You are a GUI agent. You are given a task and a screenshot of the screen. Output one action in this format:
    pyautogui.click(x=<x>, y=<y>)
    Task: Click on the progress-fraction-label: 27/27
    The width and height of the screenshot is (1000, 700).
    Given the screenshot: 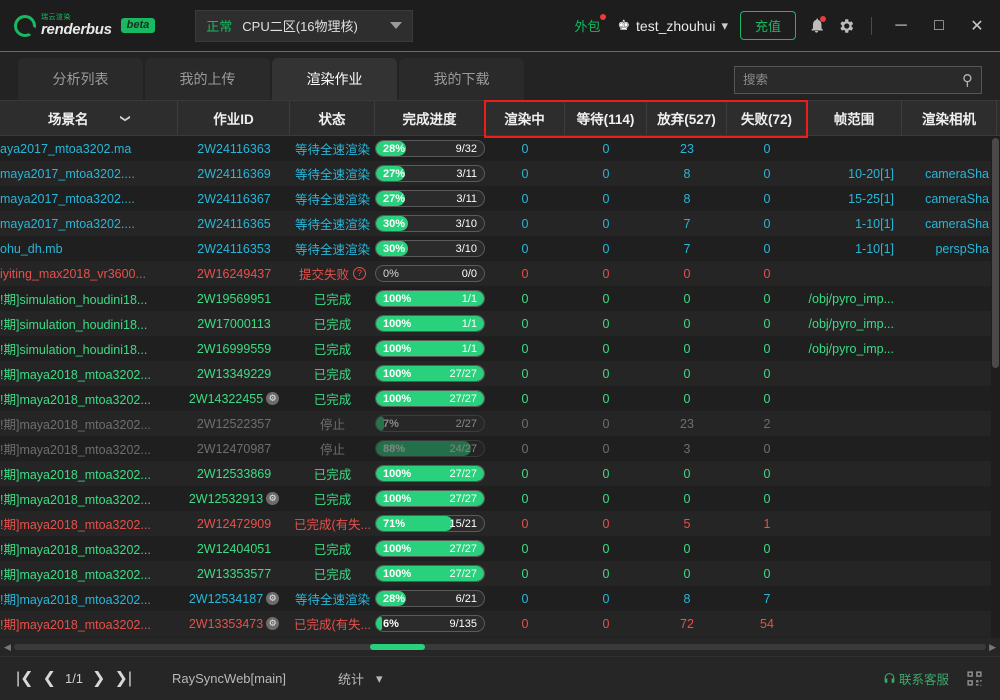 What is the action you would take?
    pyautogui.click(x=463, y=473)
    